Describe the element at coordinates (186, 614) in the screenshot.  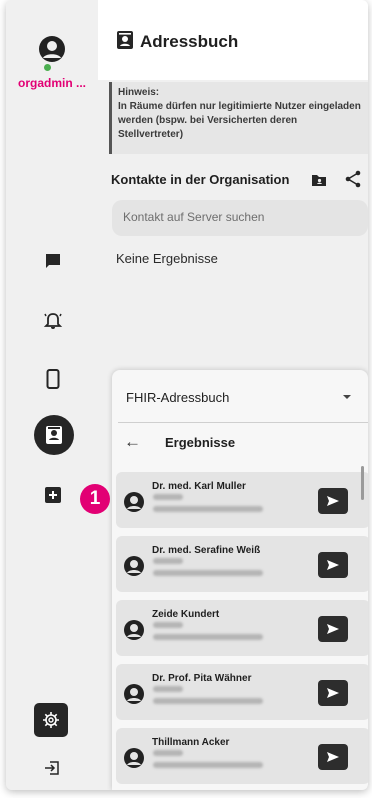
I see `result-name: Zeide Kundert` at that location.